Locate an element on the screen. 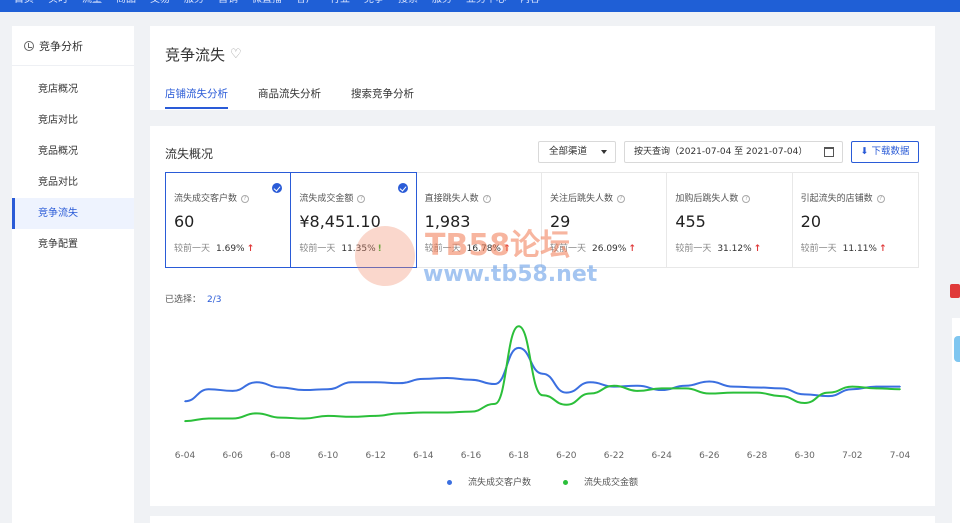 This screenshot has width=960, height=523. tab-item: 搜索竞争分析 is located at coordinates (382, 97).